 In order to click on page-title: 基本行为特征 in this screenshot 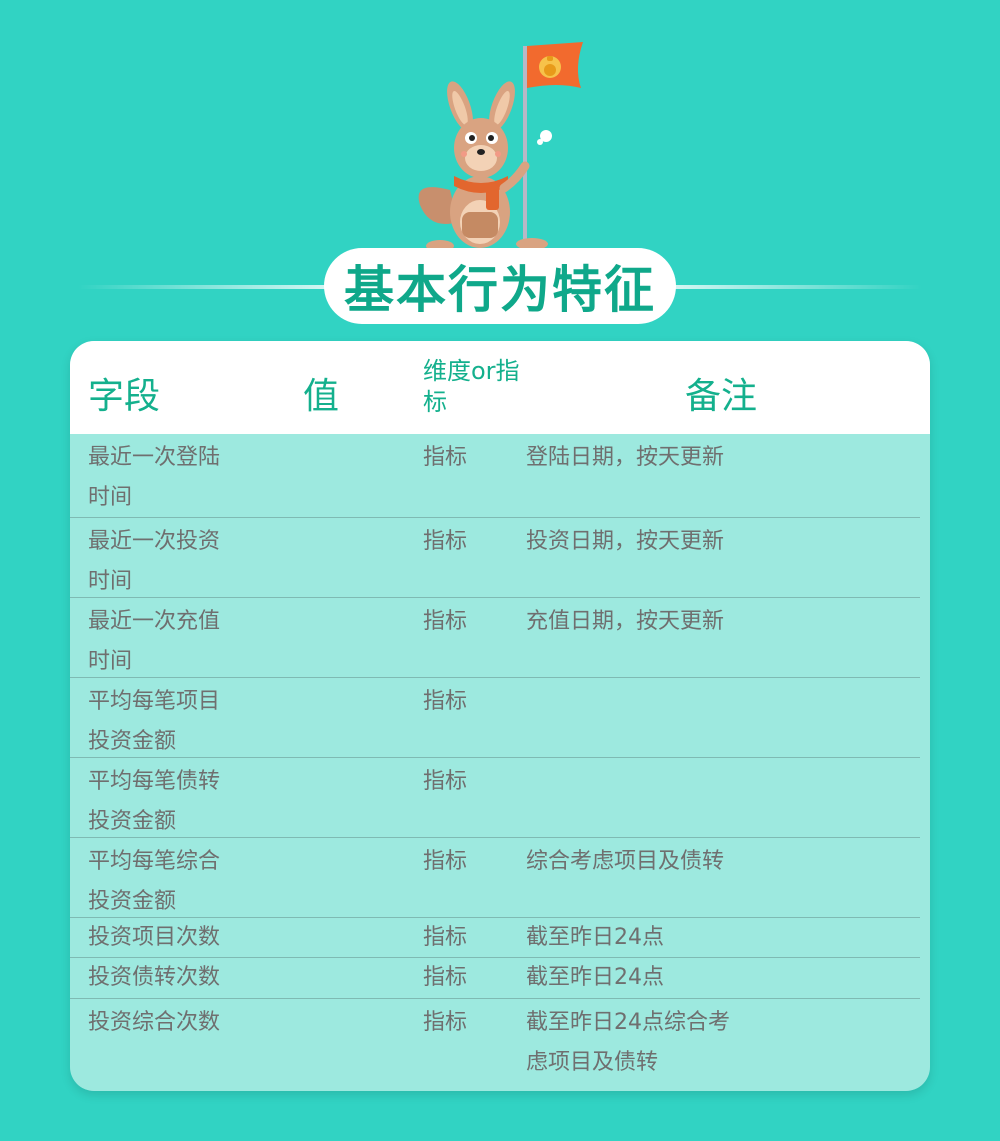, I will do `click(500, 290)`.